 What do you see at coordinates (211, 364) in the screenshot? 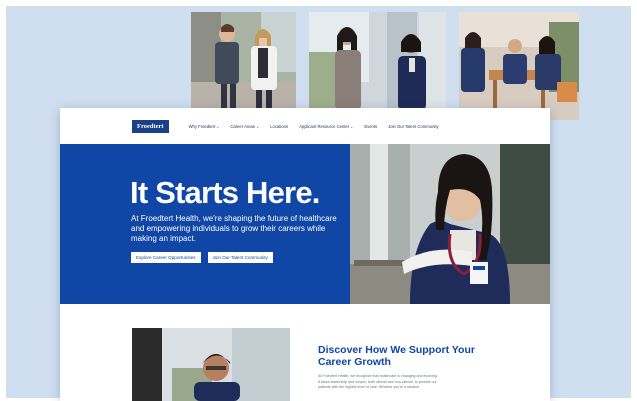
I see `section-photo-smiling-man` at bounding box center [211, 364].